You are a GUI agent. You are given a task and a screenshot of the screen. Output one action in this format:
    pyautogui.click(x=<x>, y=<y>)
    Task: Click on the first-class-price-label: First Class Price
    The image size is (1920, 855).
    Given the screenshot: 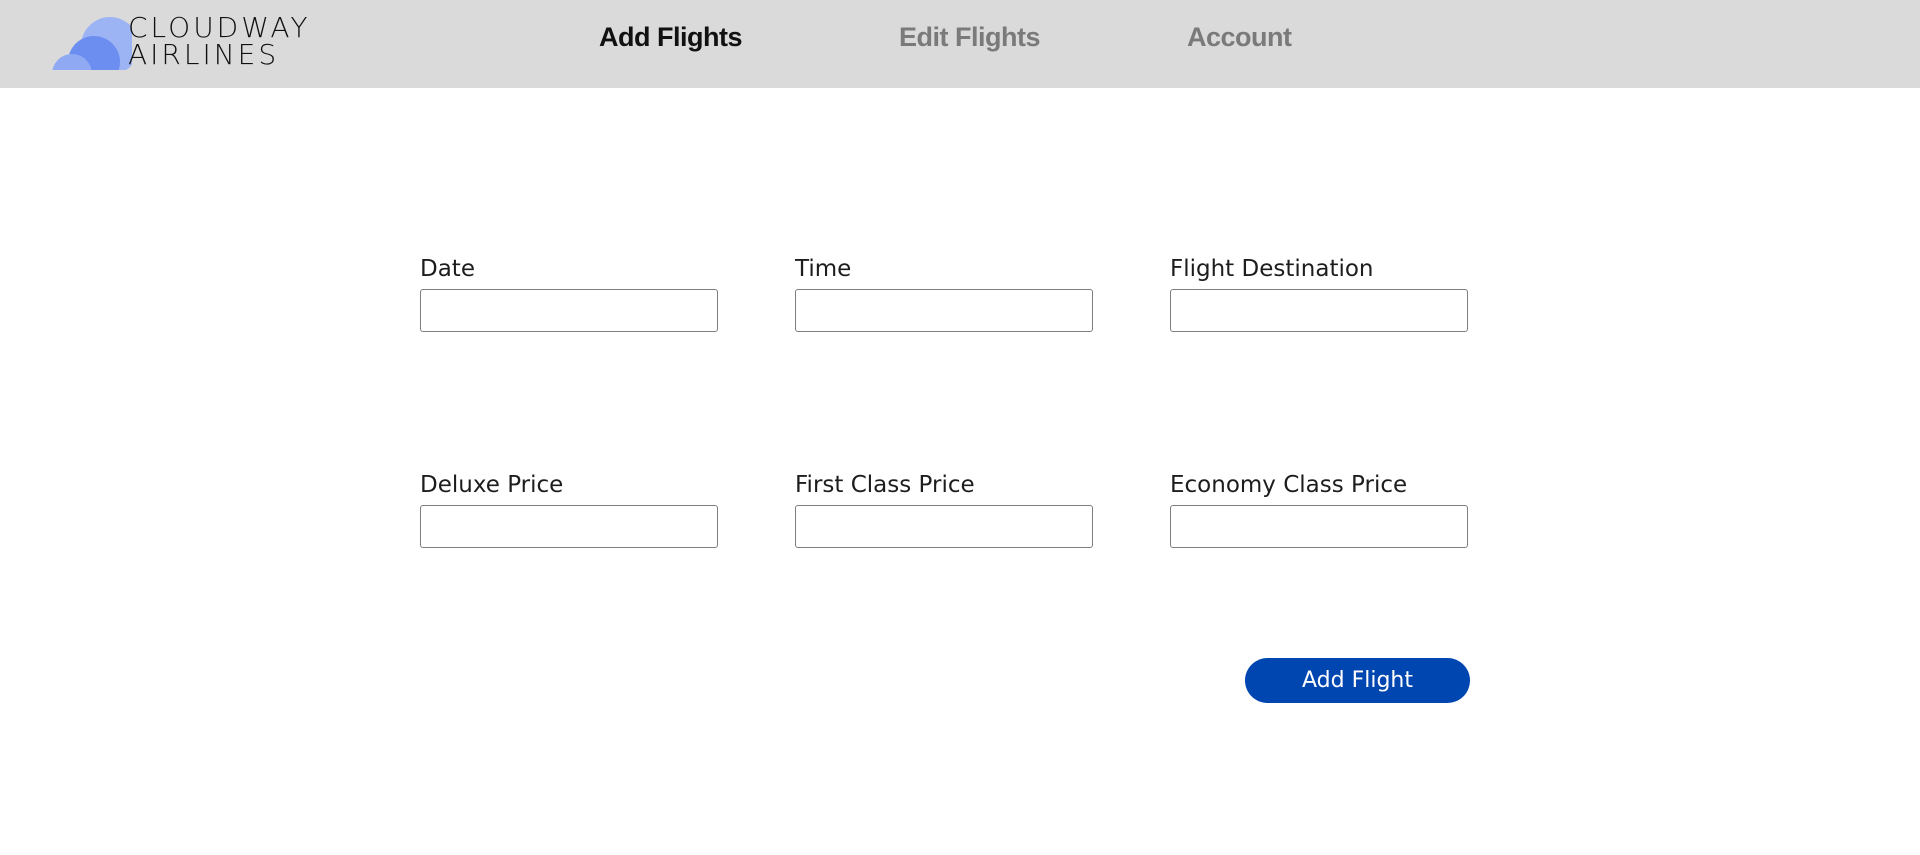 What is the action you would take?
    pyautogui.click(x=885, y=485)
    